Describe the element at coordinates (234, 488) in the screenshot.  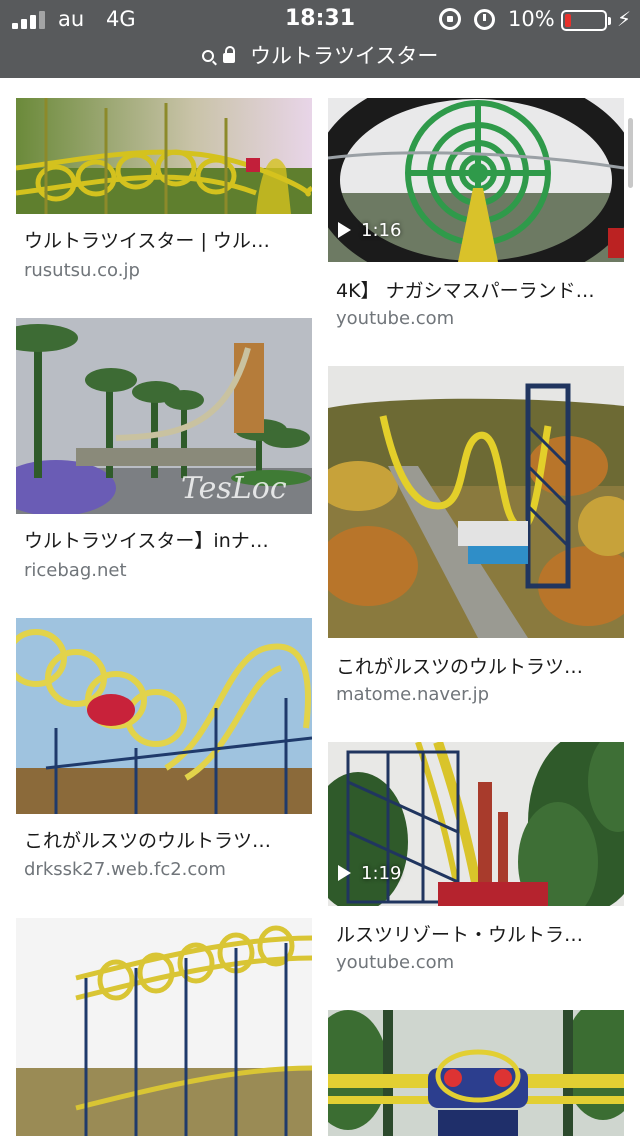
I see `watermark-text: TesLoc` at that location.